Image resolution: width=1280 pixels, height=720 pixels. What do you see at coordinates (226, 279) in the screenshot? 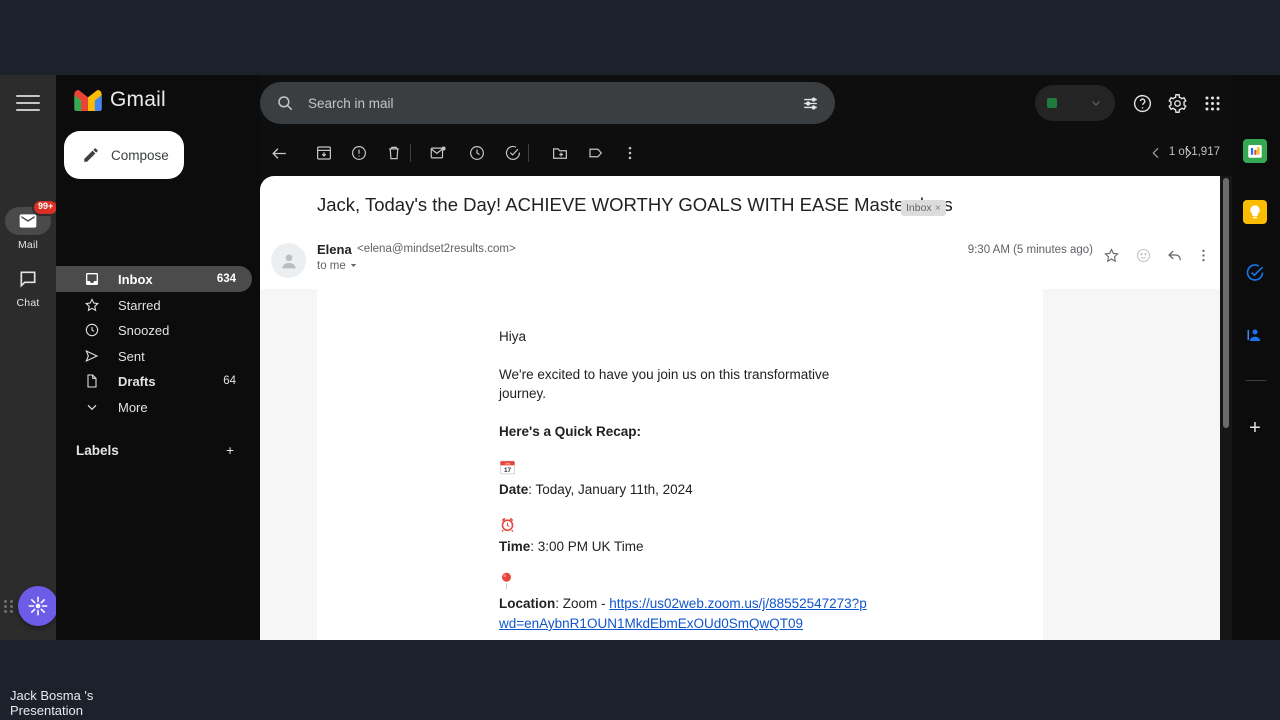
I see `inbox-count: 634` at bounding box center [226, 279].